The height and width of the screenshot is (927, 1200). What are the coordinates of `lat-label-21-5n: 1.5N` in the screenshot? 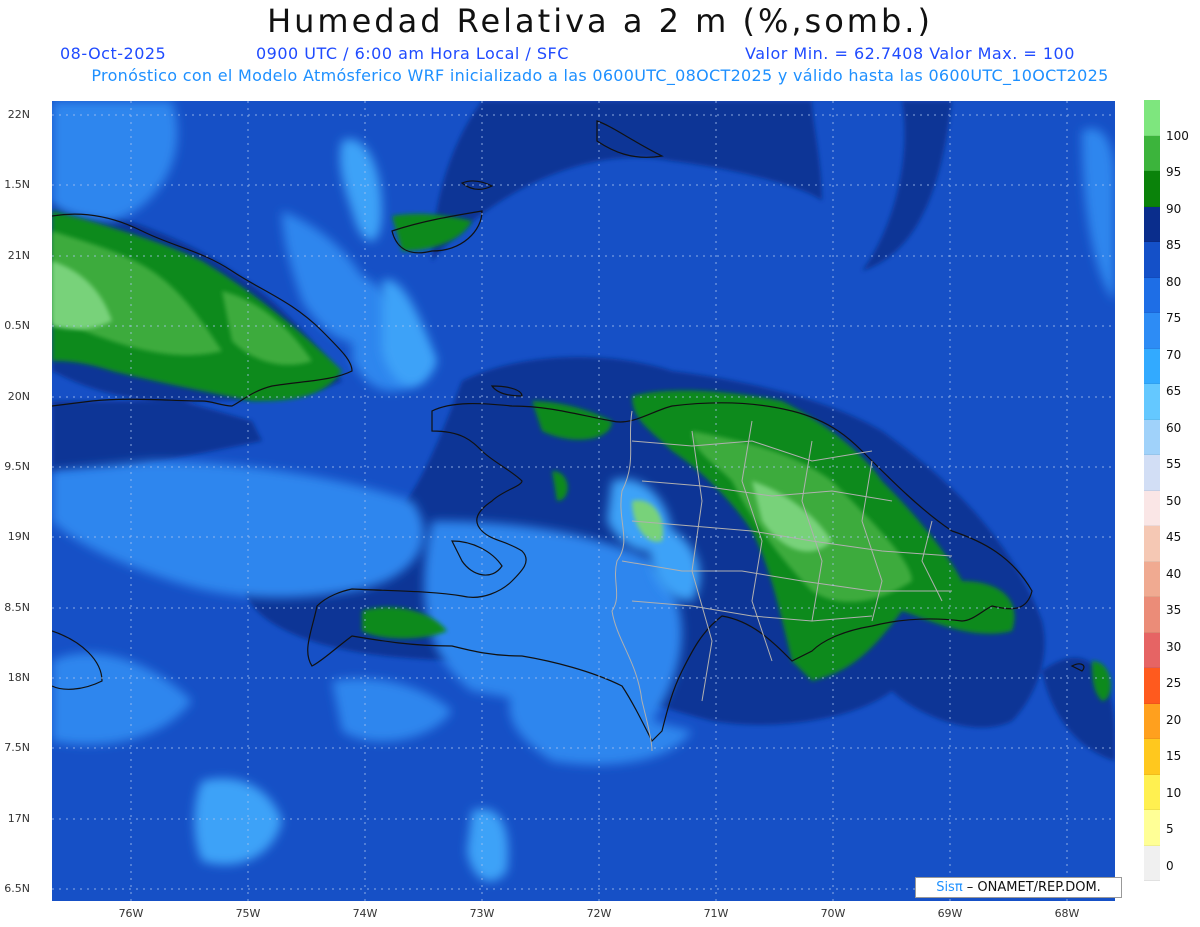 It's located at (17, 184).